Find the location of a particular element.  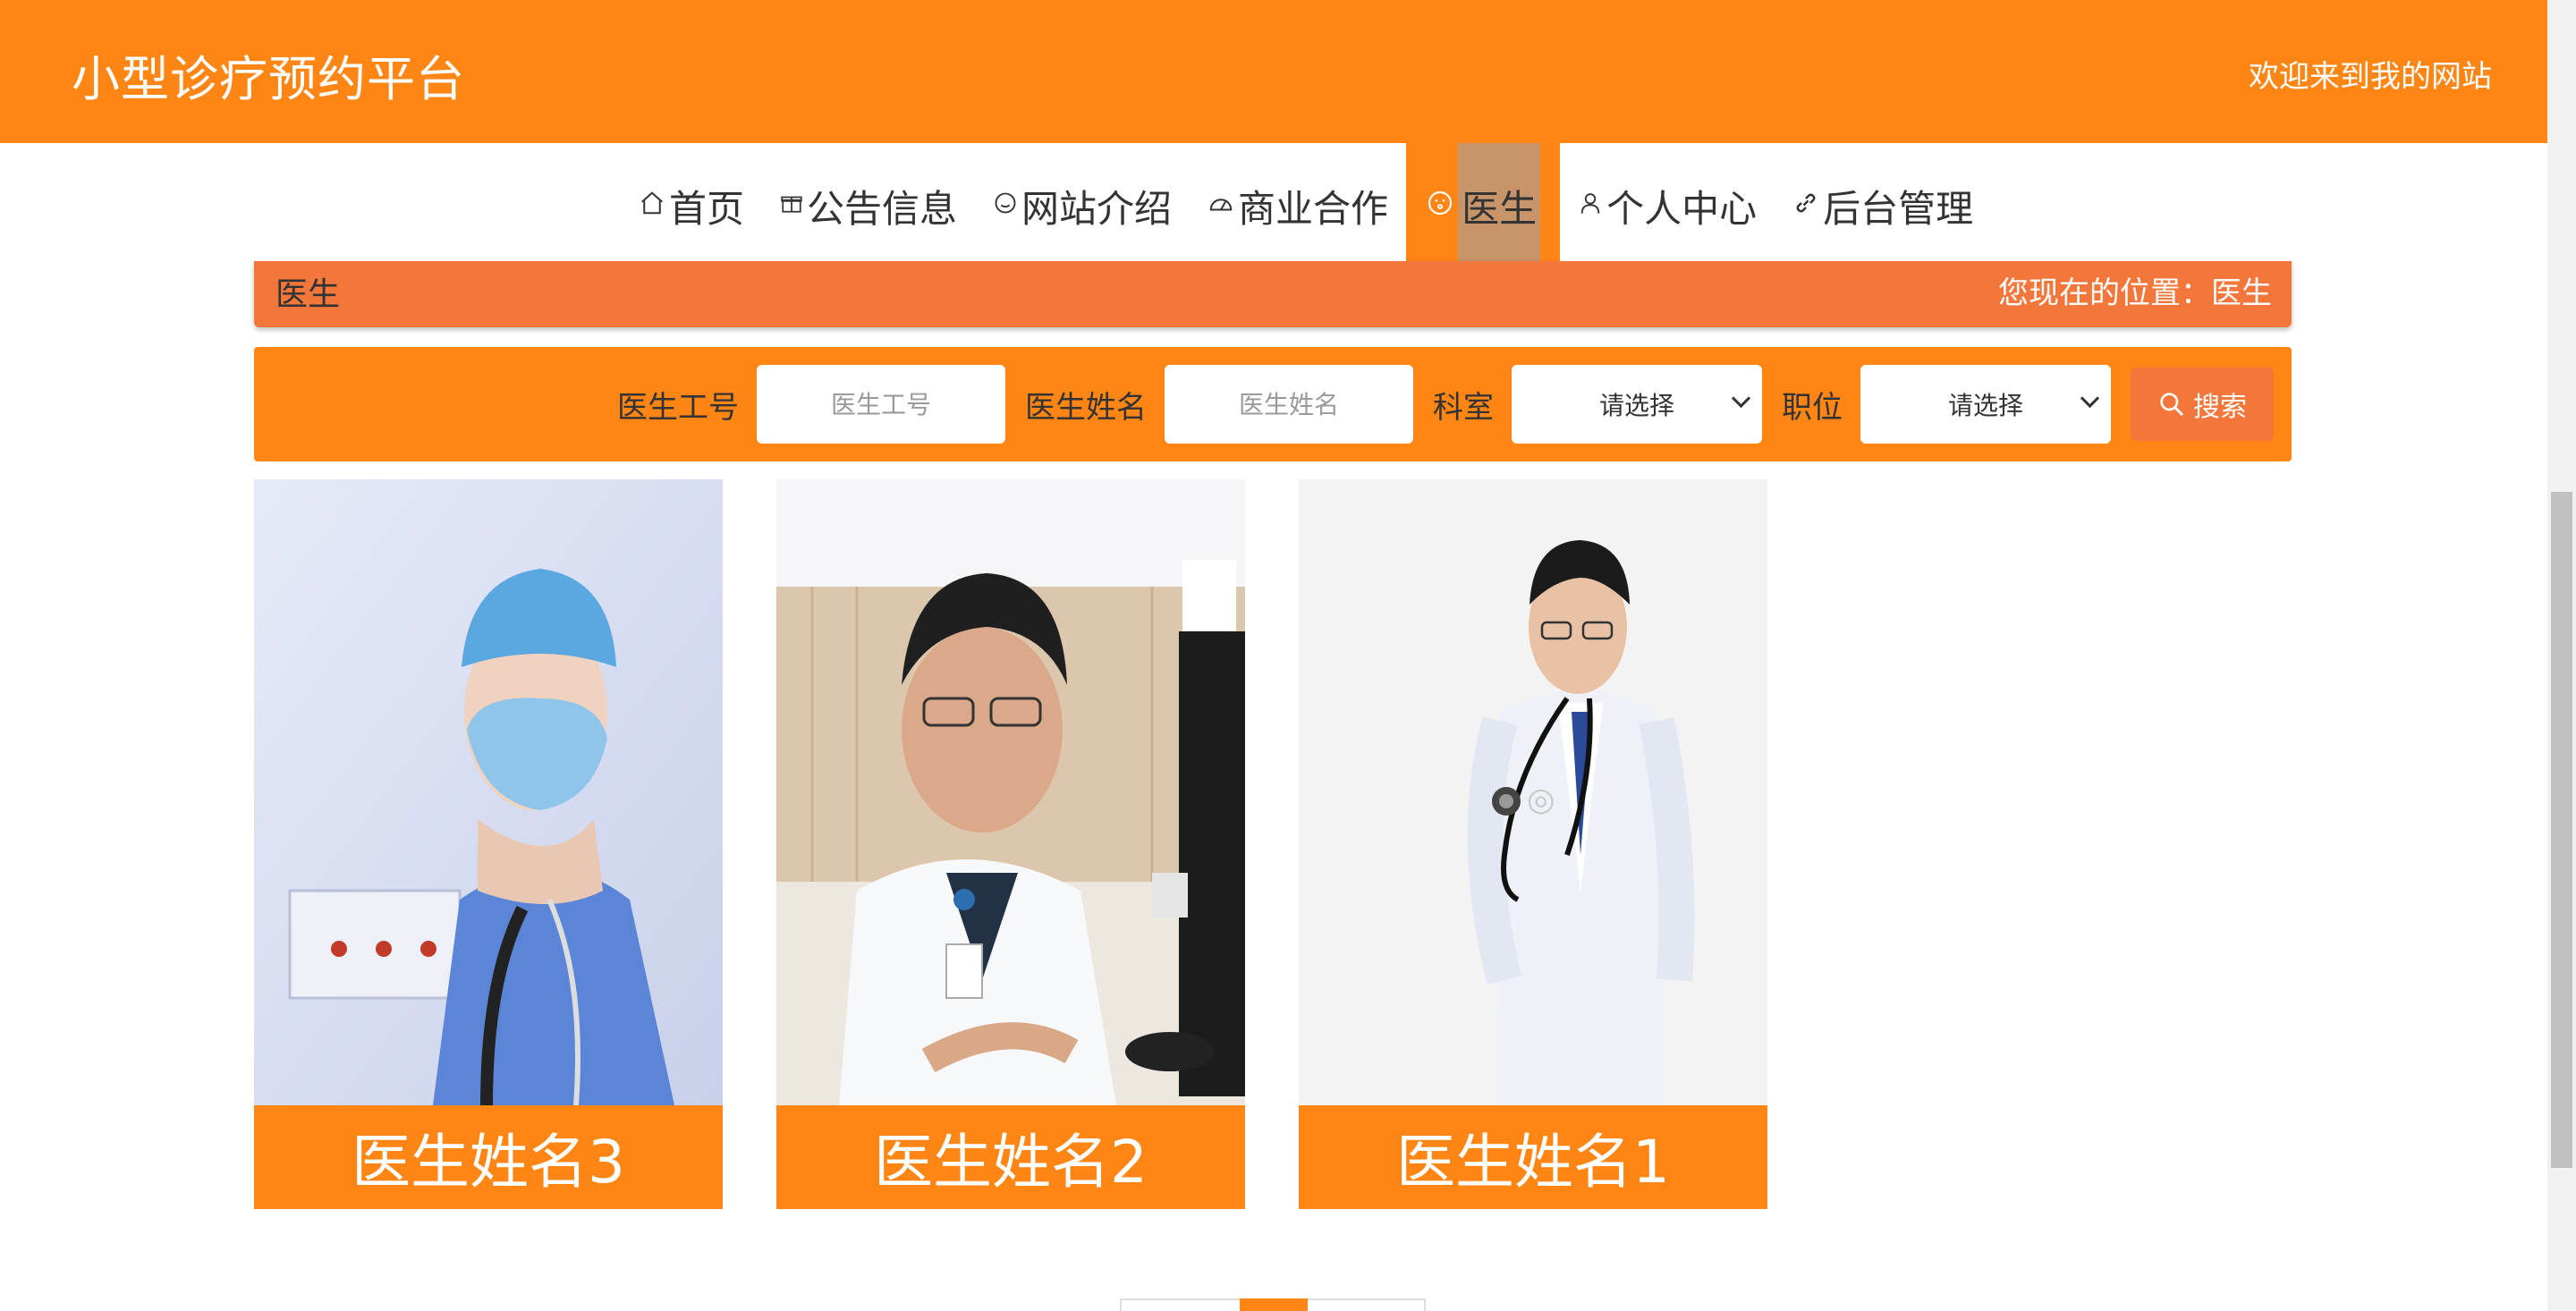

nav-label-home: 首页 is located at coordinates (707, 208).